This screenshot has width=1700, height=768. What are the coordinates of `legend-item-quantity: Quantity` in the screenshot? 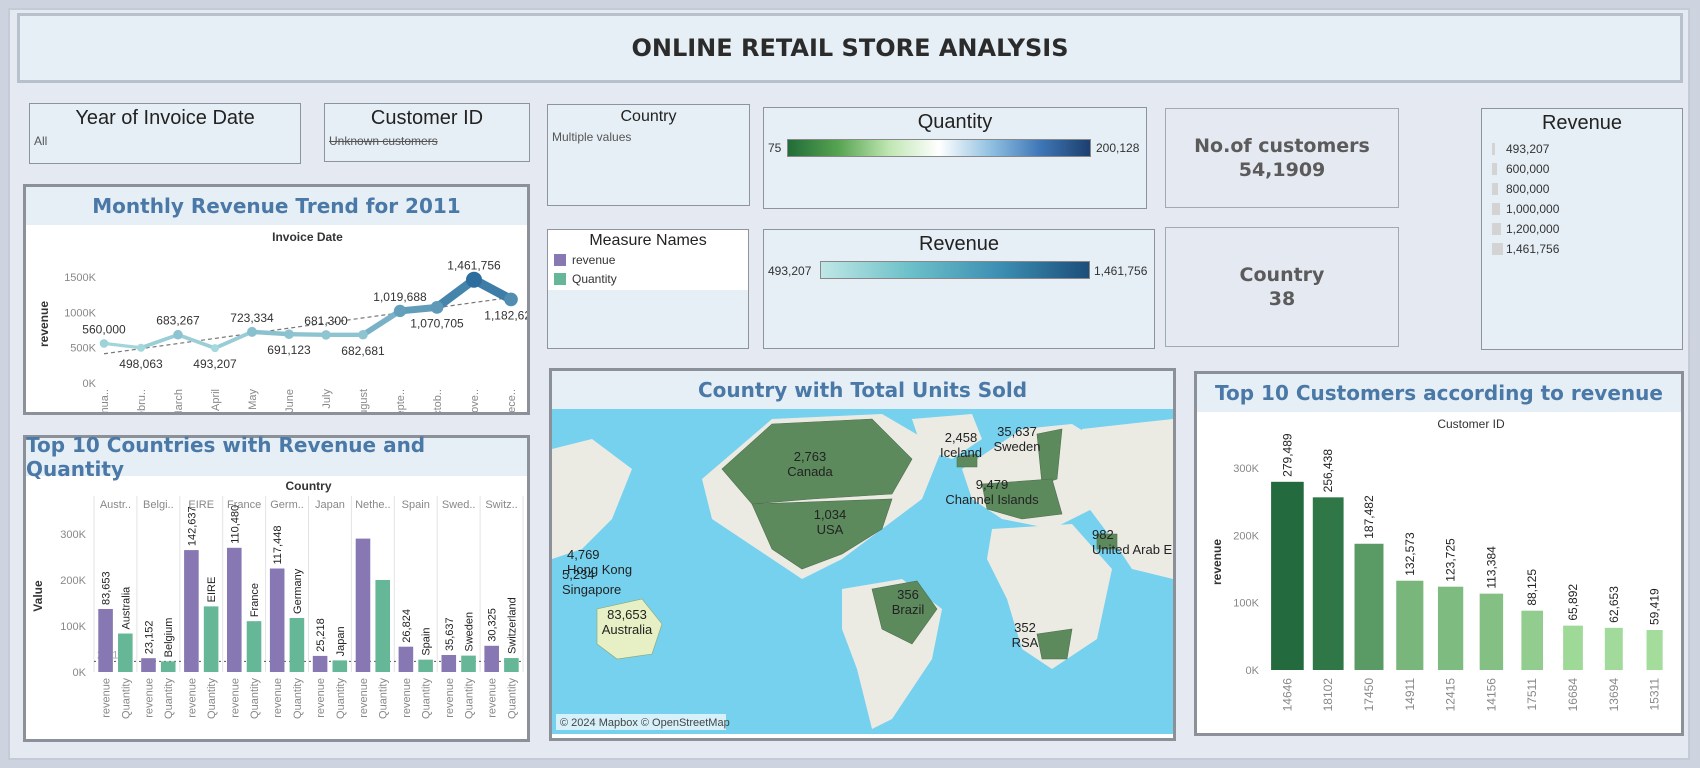 It's located at (651, 279).